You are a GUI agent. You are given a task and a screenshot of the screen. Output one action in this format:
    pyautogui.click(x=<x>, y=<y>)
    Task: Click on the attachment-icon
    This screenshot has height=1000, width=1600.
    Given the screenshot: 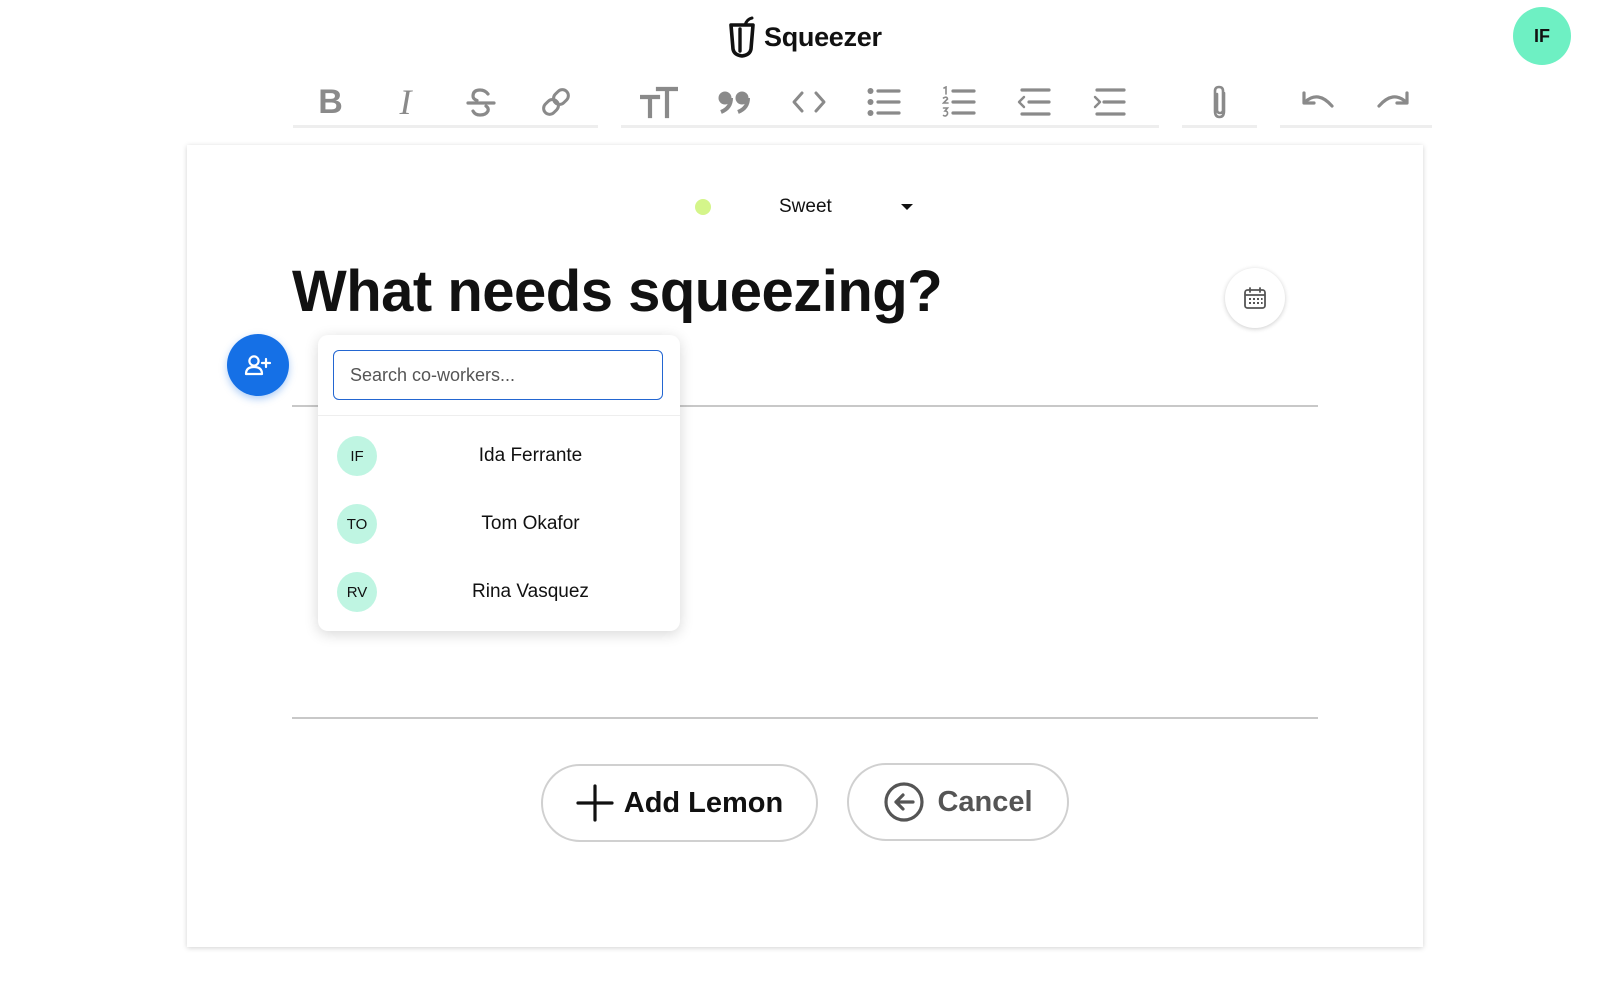 What is the action you would take?
    pyautogui.click(x=1219, y=101)
    